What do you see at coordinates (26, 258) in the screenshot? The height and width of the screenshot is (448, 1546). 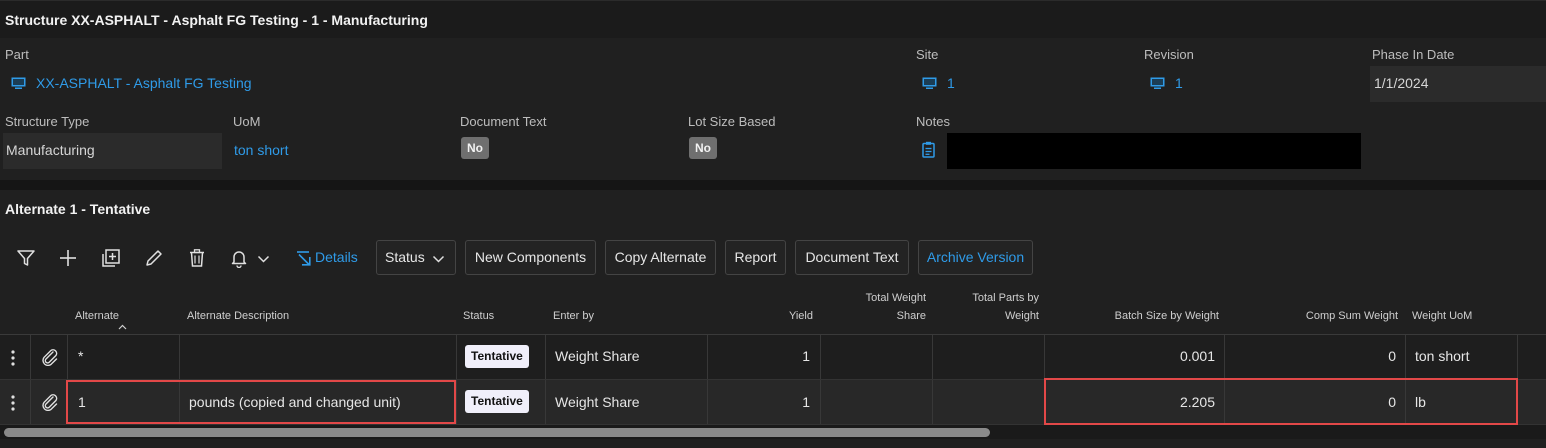 I see `filter-icon` at bounding box center [26, 258].